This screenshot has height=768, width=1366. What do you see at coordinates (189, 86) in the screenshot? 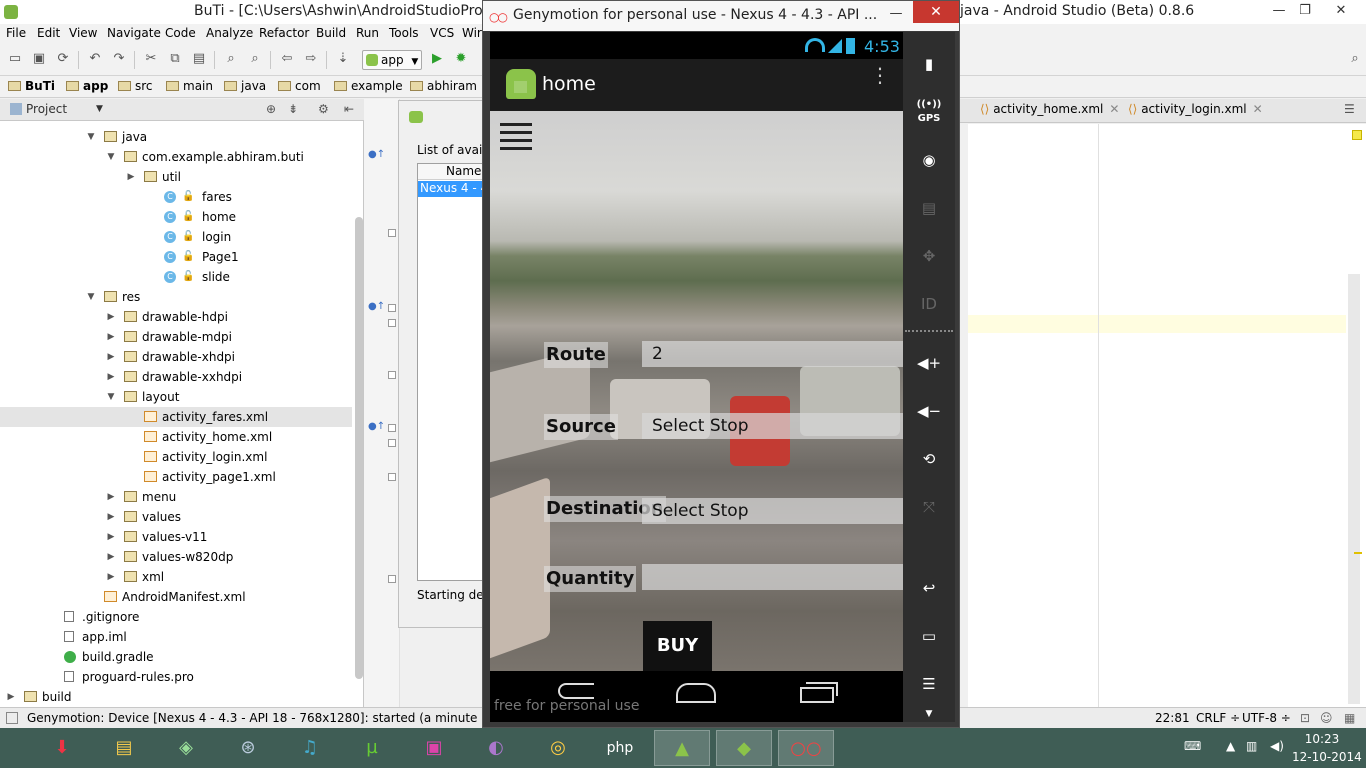
I see `breadcrumb-item: main` at bounding box center [189, 86].